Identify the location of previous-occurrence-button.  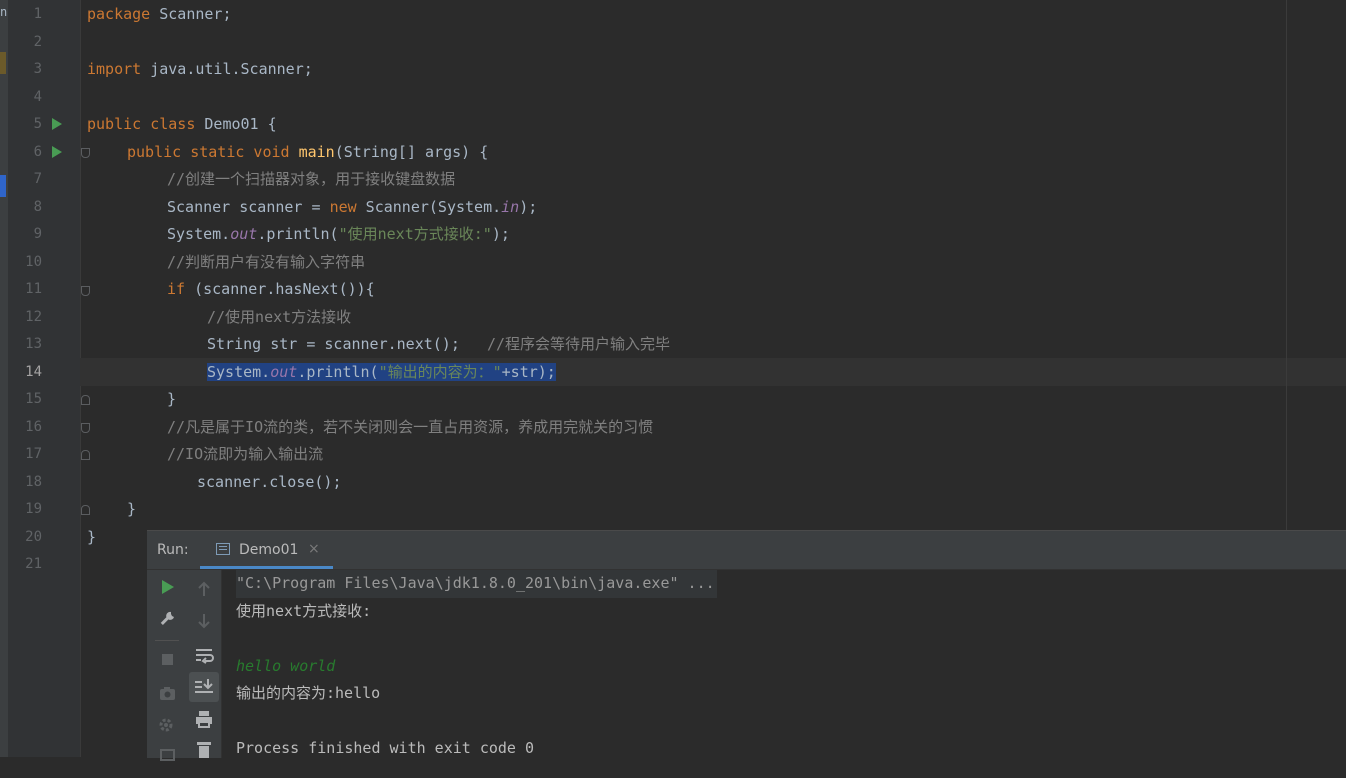
(204, 589).